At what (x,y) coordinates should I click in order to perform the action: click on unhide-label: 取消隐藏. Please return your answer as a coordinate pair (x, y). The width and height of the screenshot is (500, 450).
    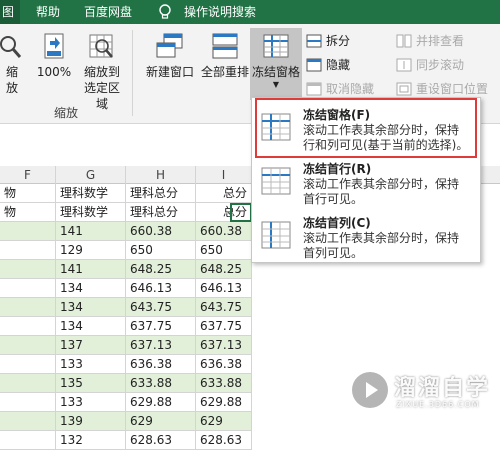
    Looking at the image, I should click on (350, 89).